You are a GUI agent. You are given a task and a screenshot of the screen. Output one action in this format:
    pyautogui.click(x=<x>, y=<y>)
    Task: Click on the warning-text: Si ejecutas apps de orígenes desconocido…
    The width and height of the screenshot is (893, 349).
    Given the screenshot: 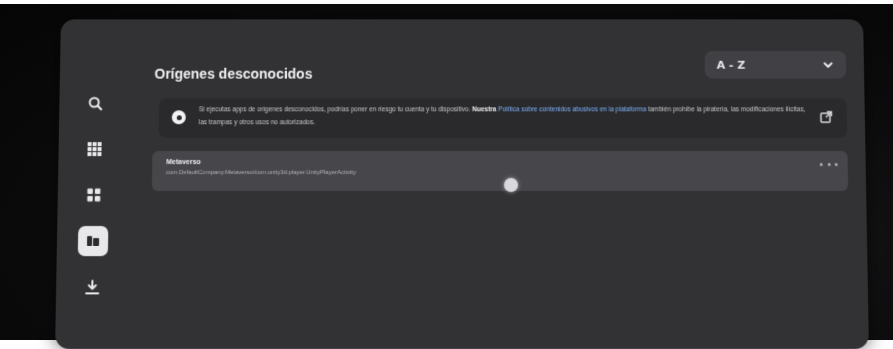 What is the action you would take?
    pyautogui.click(x=335, y=109)
    